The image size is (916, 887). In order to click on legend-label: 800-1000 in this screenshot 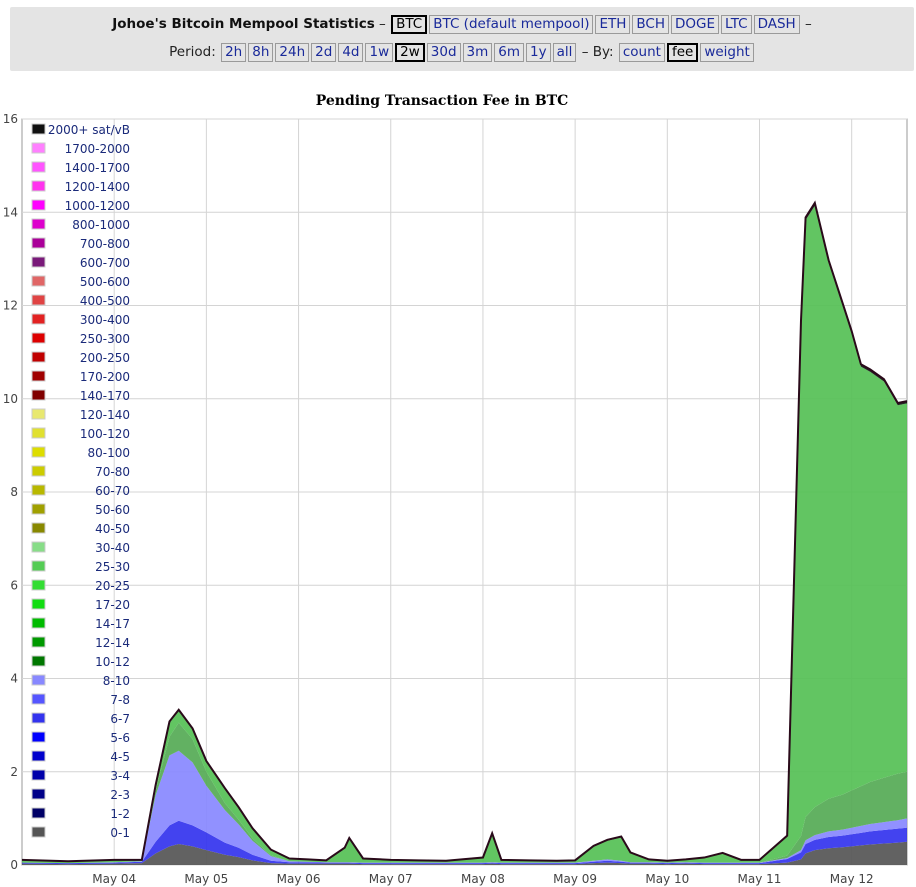, I will do `click(101, 225)`.